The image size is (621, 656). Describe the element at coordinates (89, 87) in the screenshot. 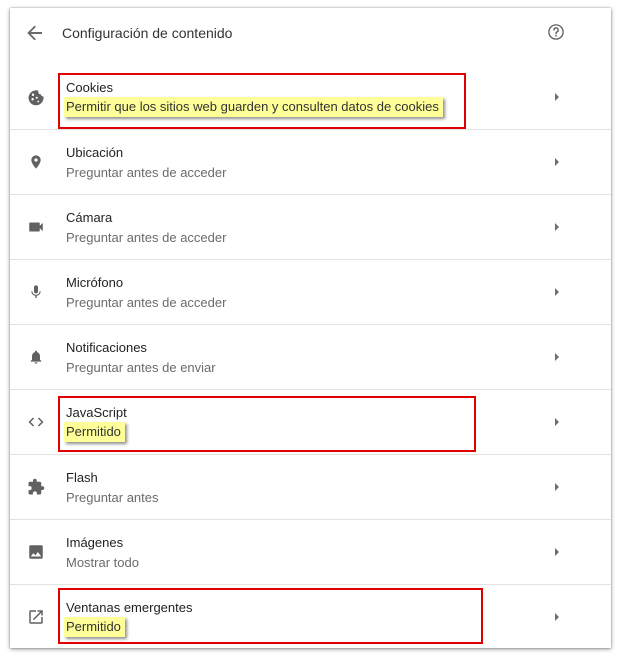

I see `row-label: Cookies` at that location.